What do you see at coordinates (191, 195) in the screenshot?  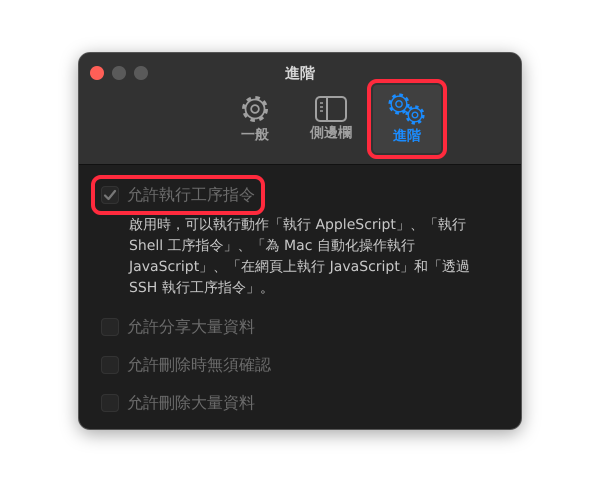 I see `checkbox-label: 允許執行工序指令` at bounding box center [191, 195].